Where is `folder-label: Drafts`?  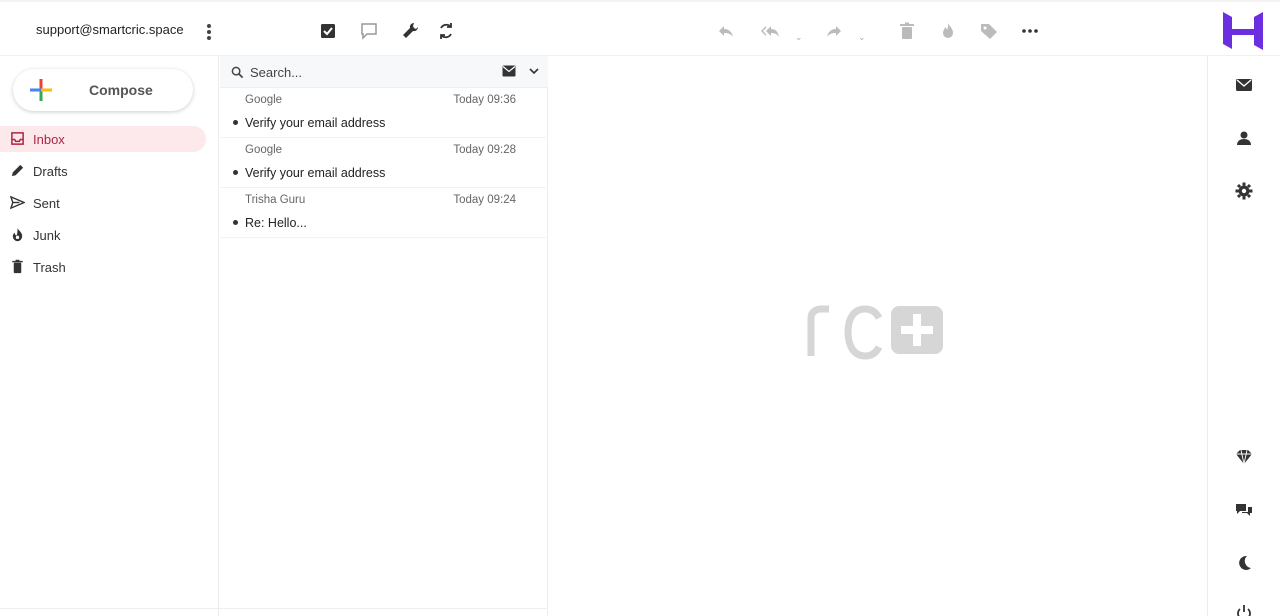 folder-label: Drafts is located at coordinates (50, 171).